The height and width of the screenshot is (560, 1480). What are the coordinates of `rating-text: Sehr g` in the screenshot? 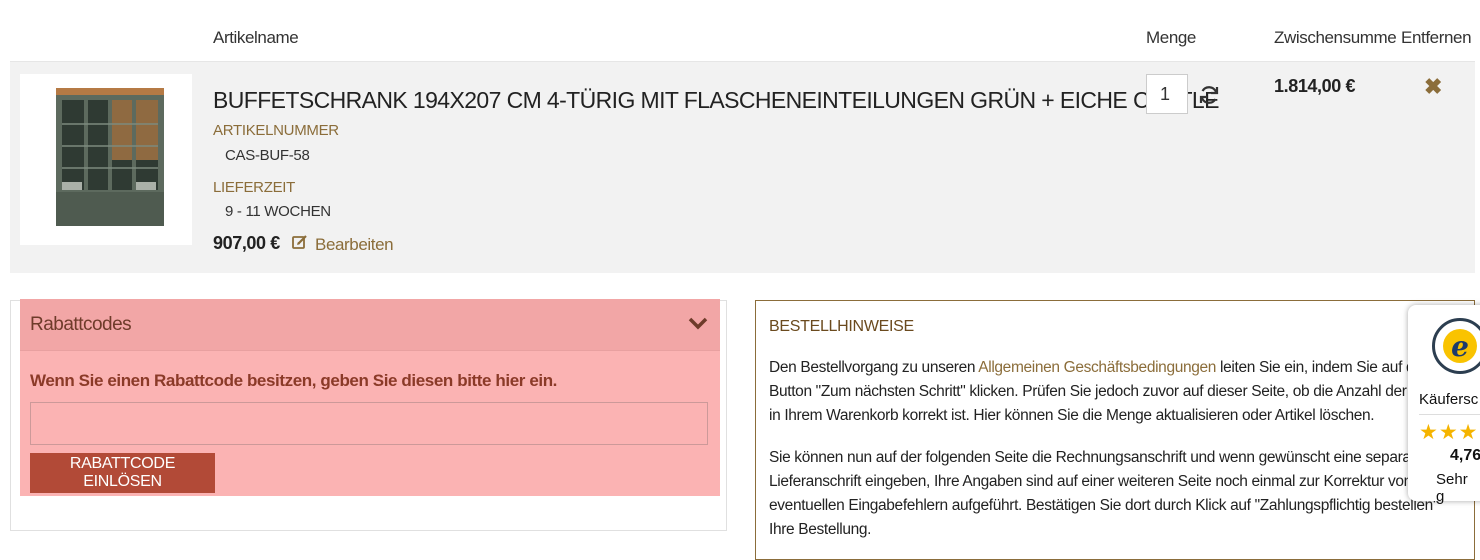 It's located at (1452, 488).